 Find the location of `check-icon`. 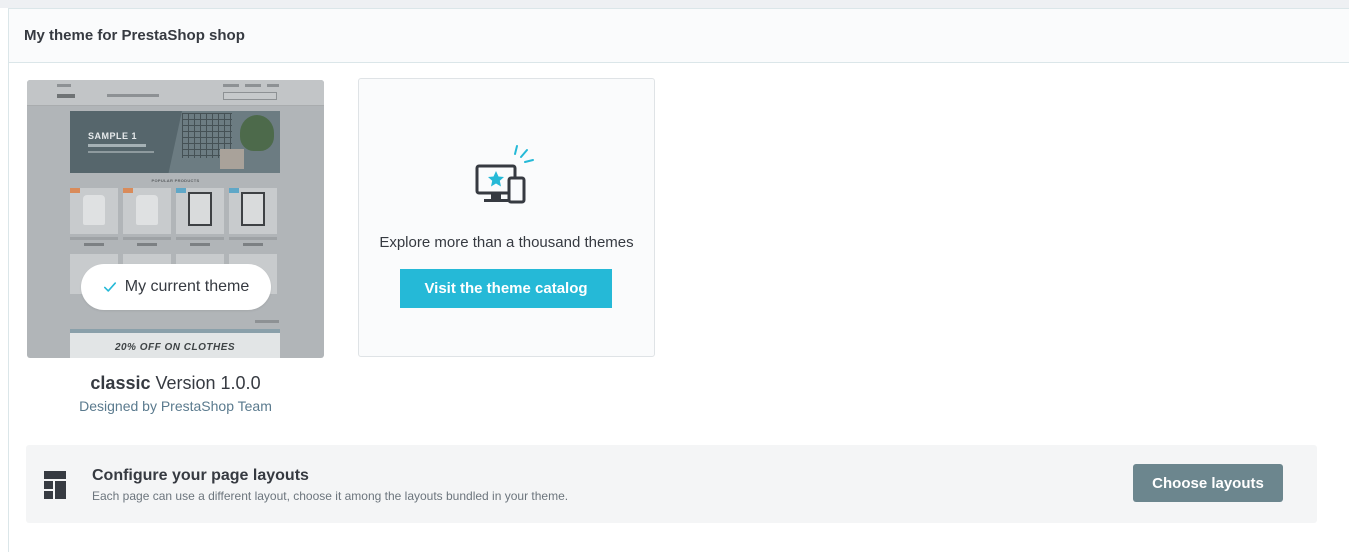

check-icon is located at coordinates (109, 287).